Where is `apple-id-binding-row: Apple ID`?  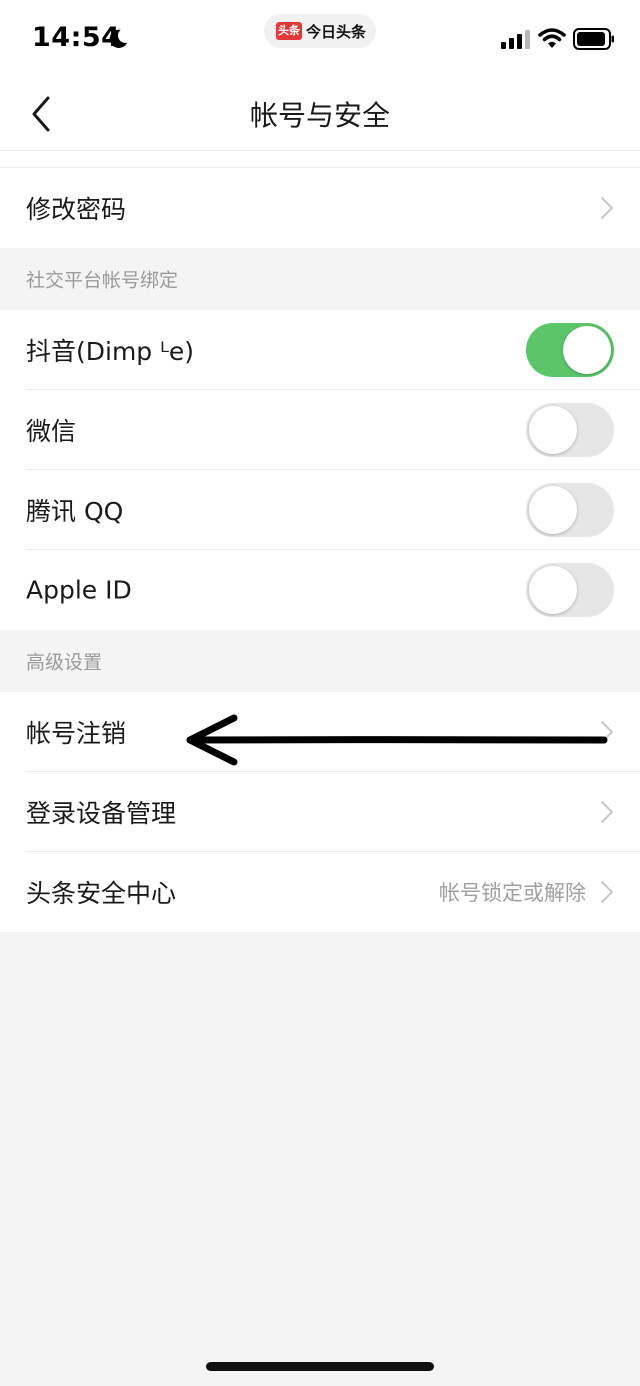
apple-id-binding-row: Apple ID is located at coordinates (320, 590).